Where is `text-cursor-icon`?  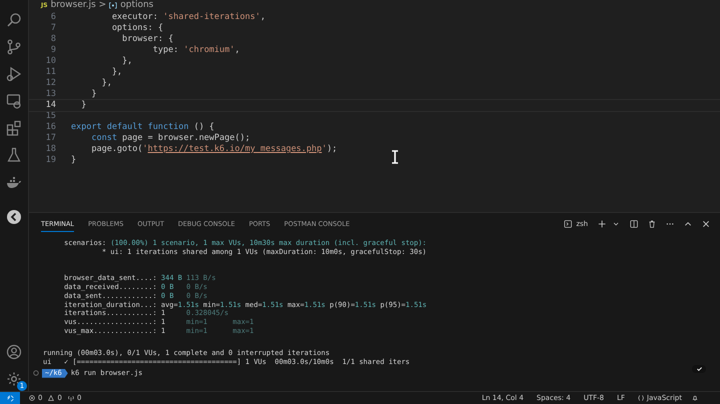
text-cursor-icon is located at coordinates (395, 157).